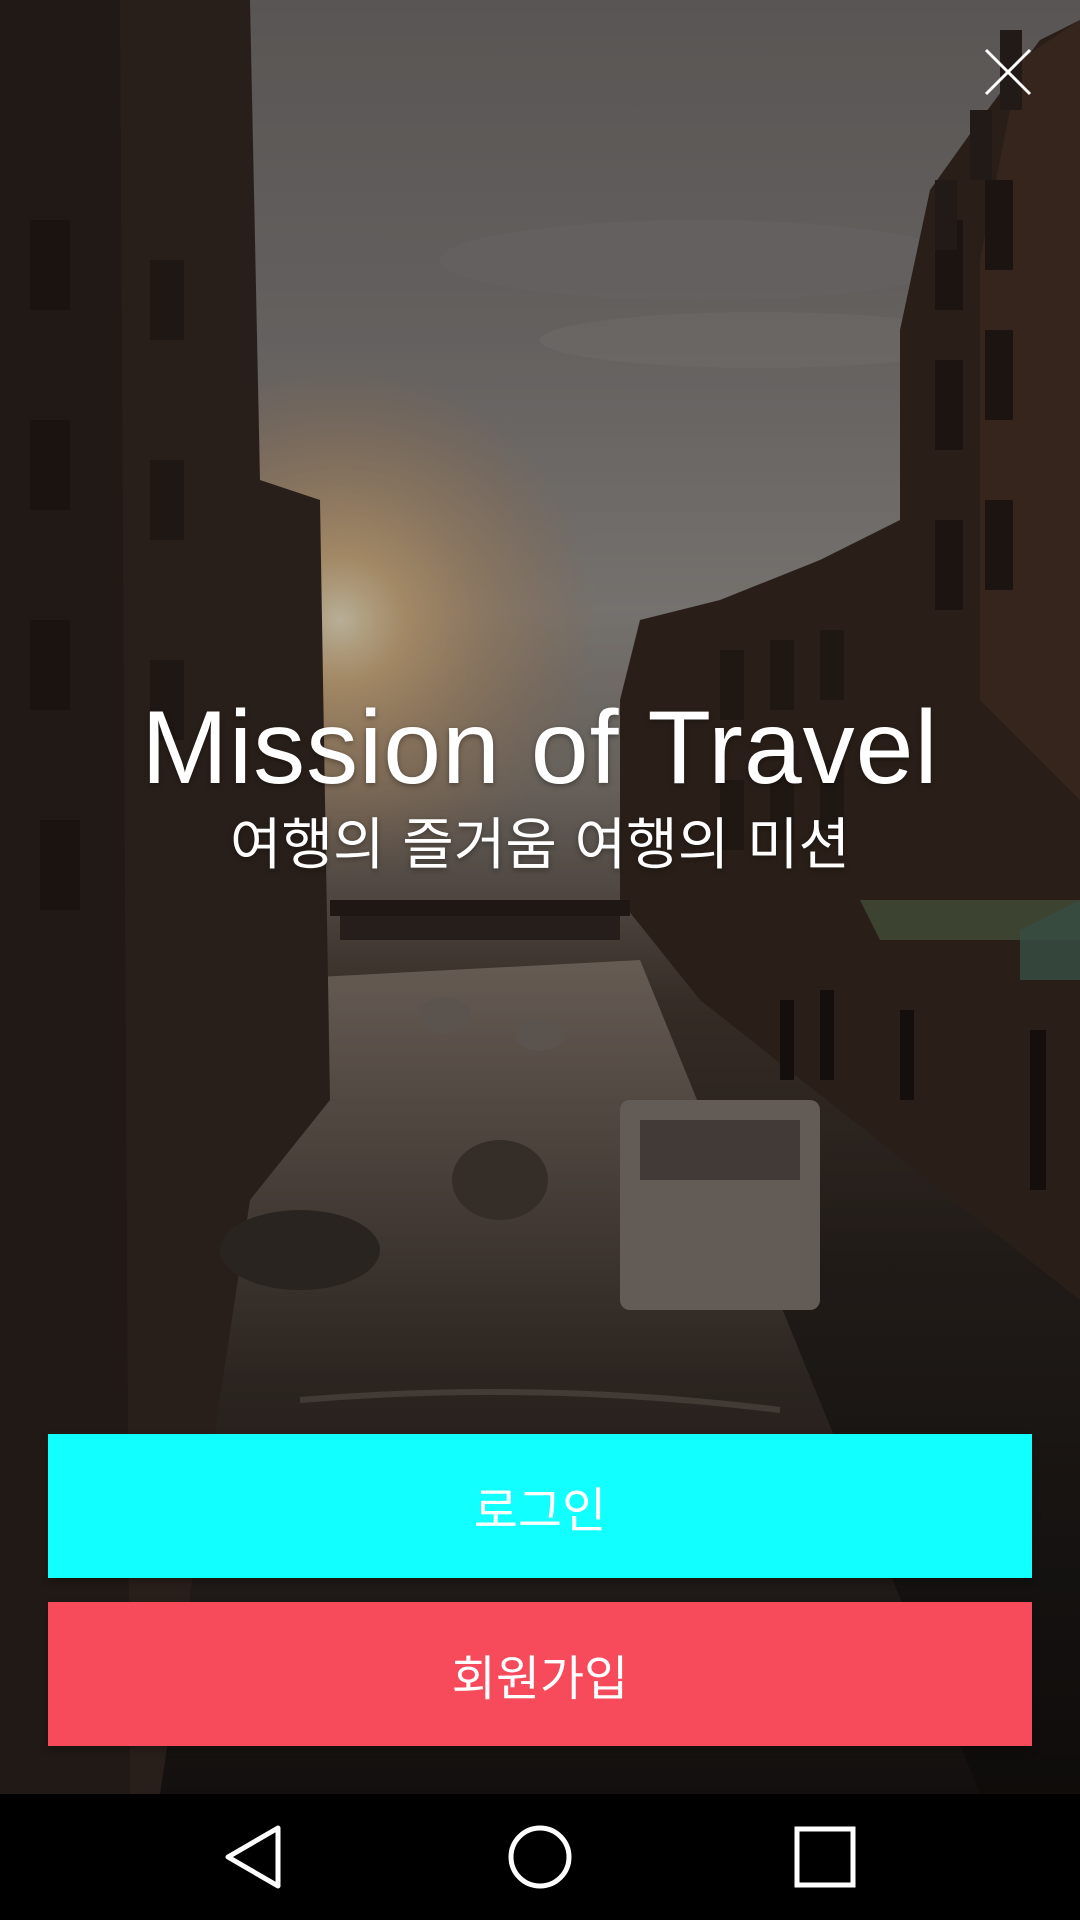 The image size is (1080, 1920). I want to click on home-icon, so click(540, 1857).